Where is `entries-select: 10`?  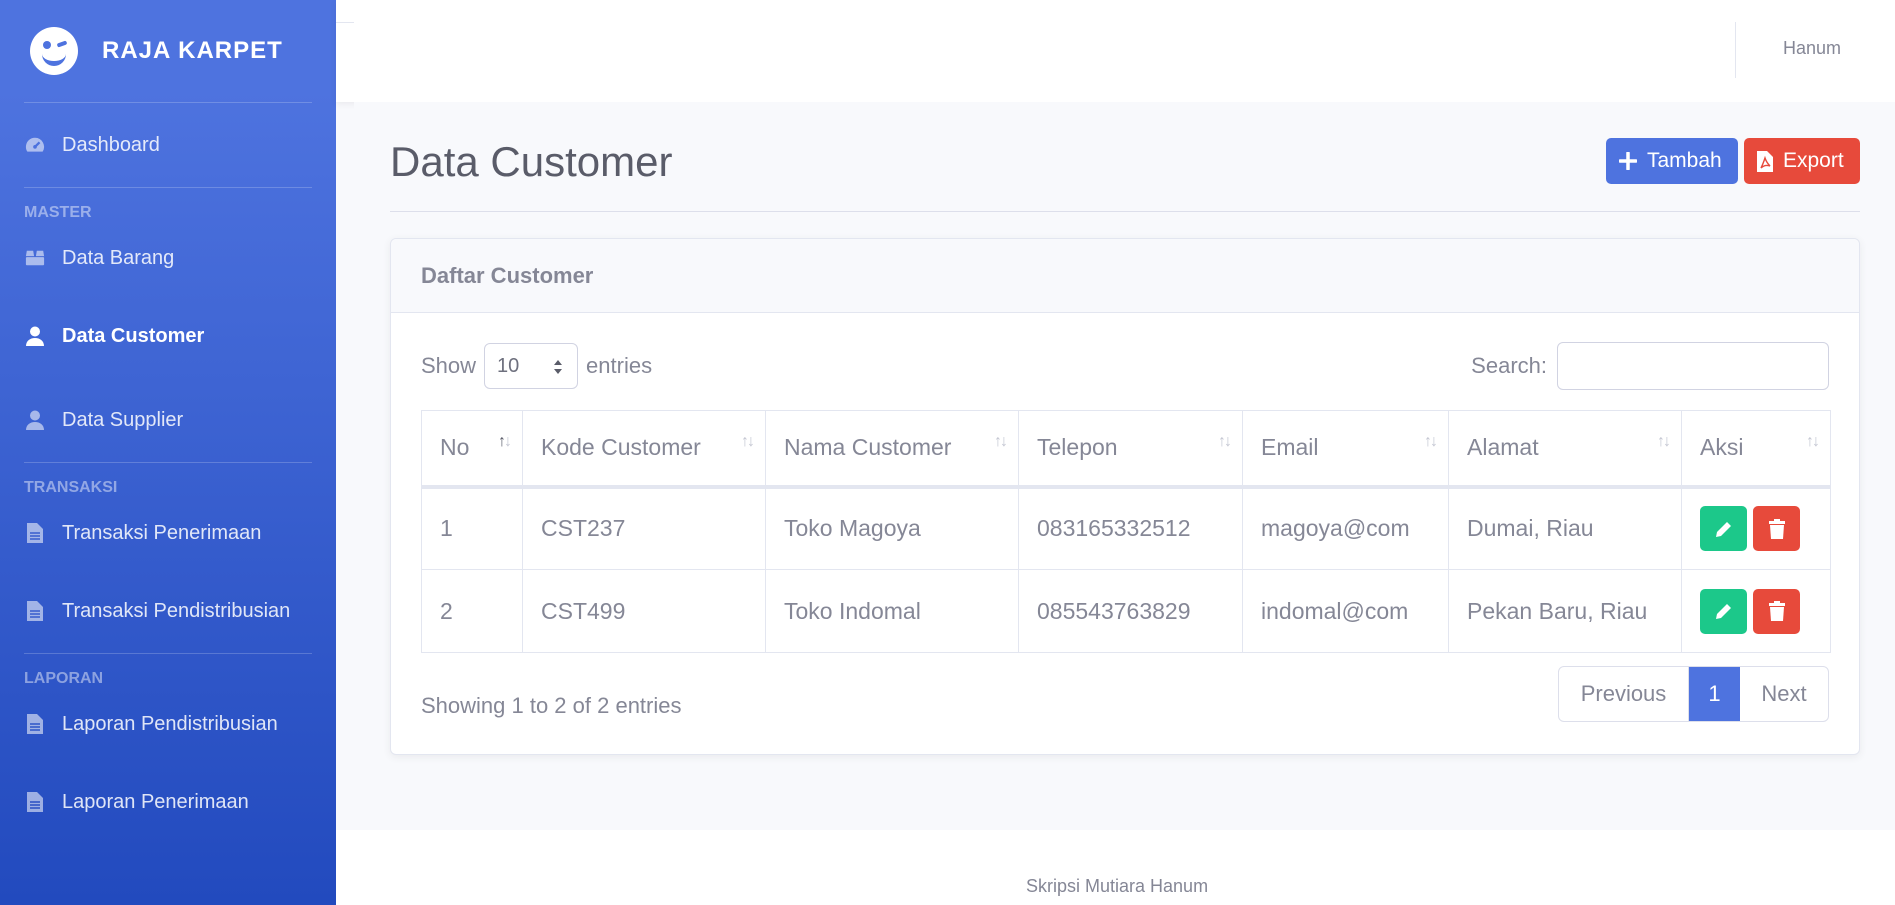
entries-select: 10 is located at coordinates (531, 366).